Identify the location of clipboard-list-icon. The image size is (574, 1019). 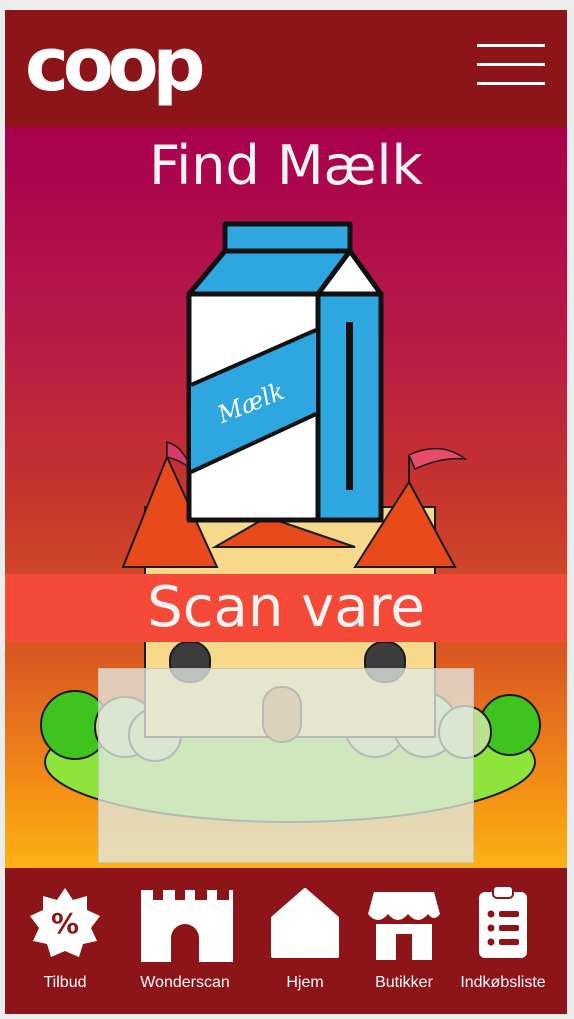
(503, 922).